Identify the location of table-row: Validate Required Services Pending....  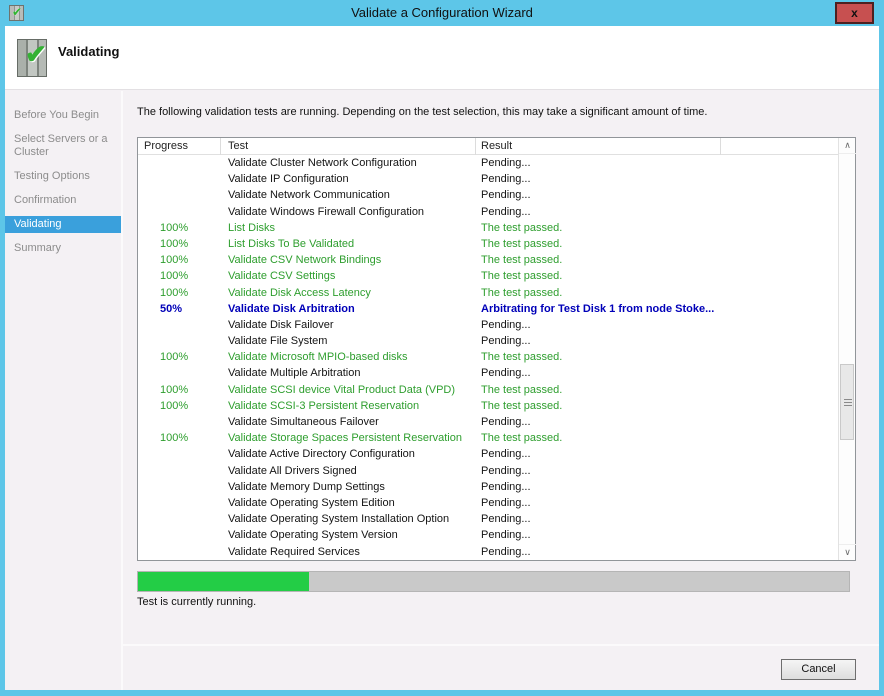
(488, 552).